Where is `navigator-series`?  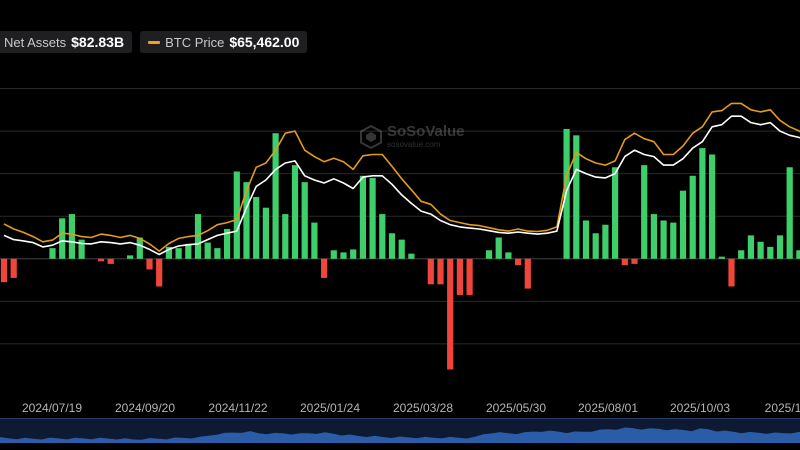
navigator-series is located at coordinates (400, 435).